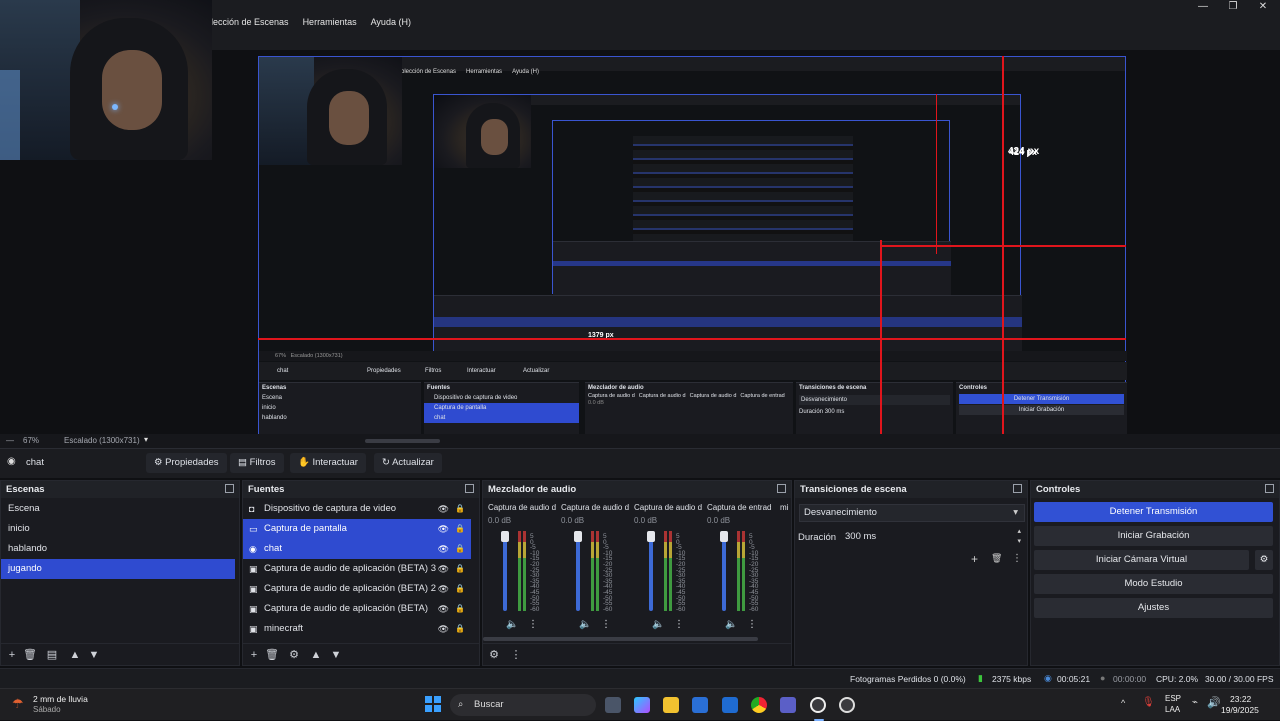 The width and height of the screenshot is (1280, 721). Describe the element at coordinates (912, 513) in the screenshot. I see `transition-select: Desvanecimiento ▾` at that location.